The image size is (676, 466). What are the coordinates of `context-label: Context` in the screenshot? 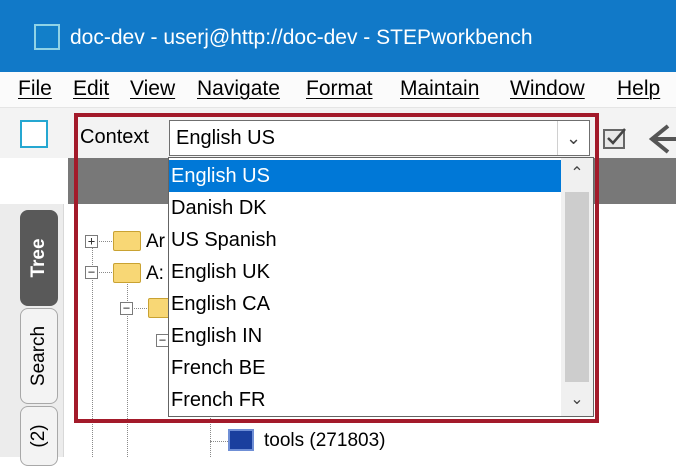 It's located at (114, 137).